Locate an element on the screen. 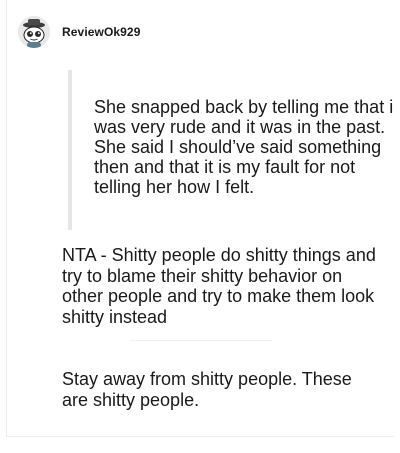 The image size is (400, 453). thread-line is located at coordinates (6, 218).